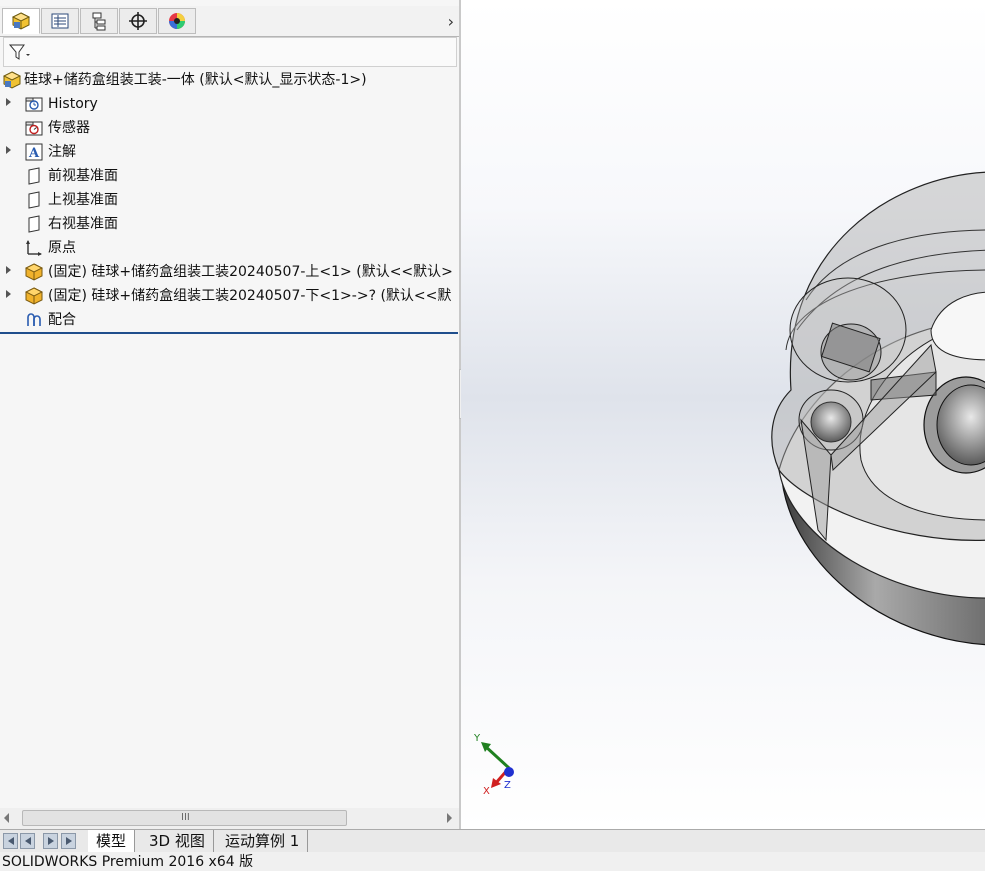  Describe the element at coordinates (34, 248) in the screenshot. I see `origin-icon` at that location.